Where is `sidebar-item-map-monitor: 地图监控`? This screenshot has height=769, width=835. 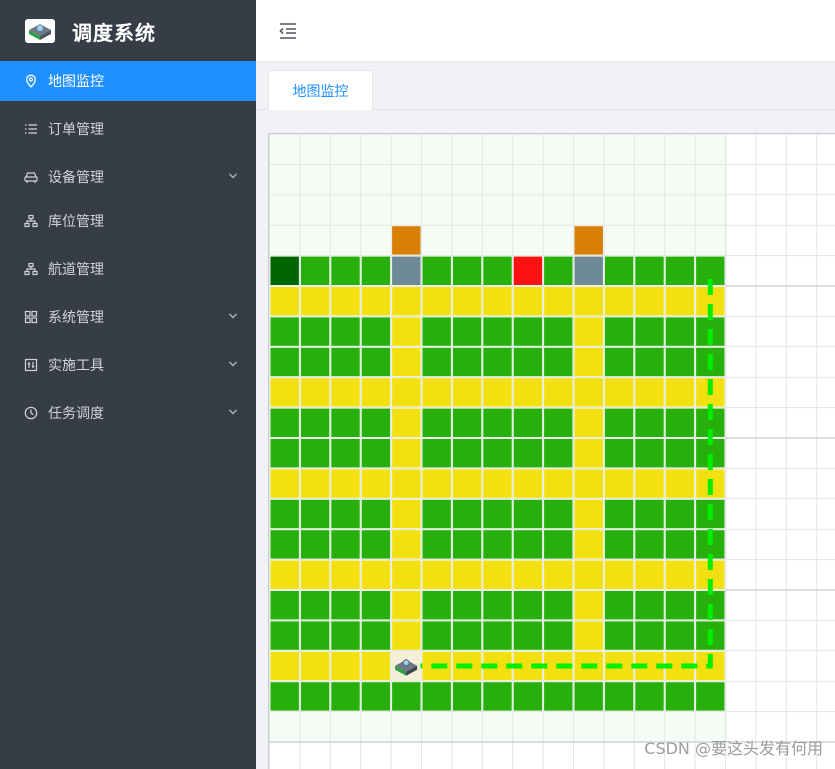 sidebar-item-map-monitor: 地图监控 is located at coordinates (128, 81).